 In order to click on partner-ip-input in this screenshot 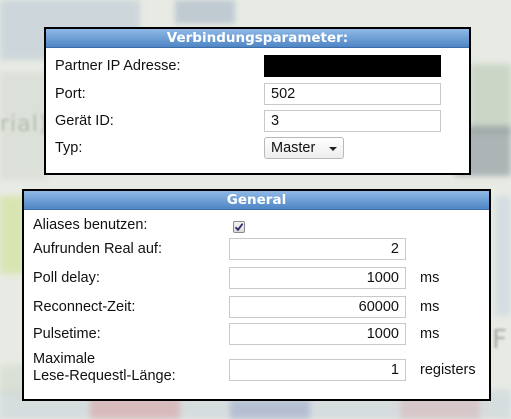, I will do `click(352, 66)`.